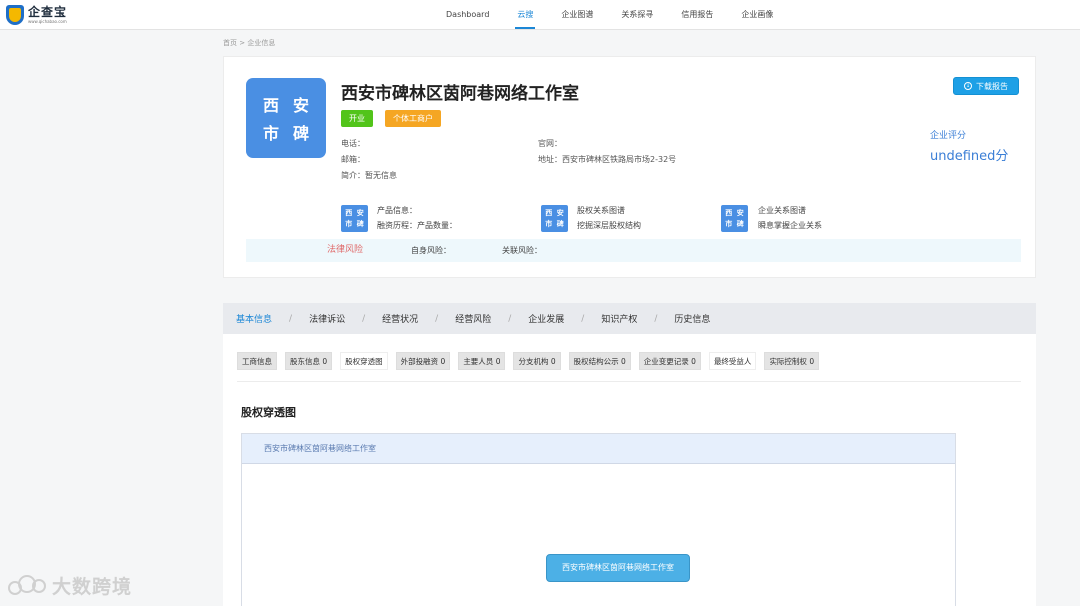  What do you see at coordinates (254, 318) in the screenshot?
I see `tab-basic-info: 基本信息` at bounding box center [254, 318].